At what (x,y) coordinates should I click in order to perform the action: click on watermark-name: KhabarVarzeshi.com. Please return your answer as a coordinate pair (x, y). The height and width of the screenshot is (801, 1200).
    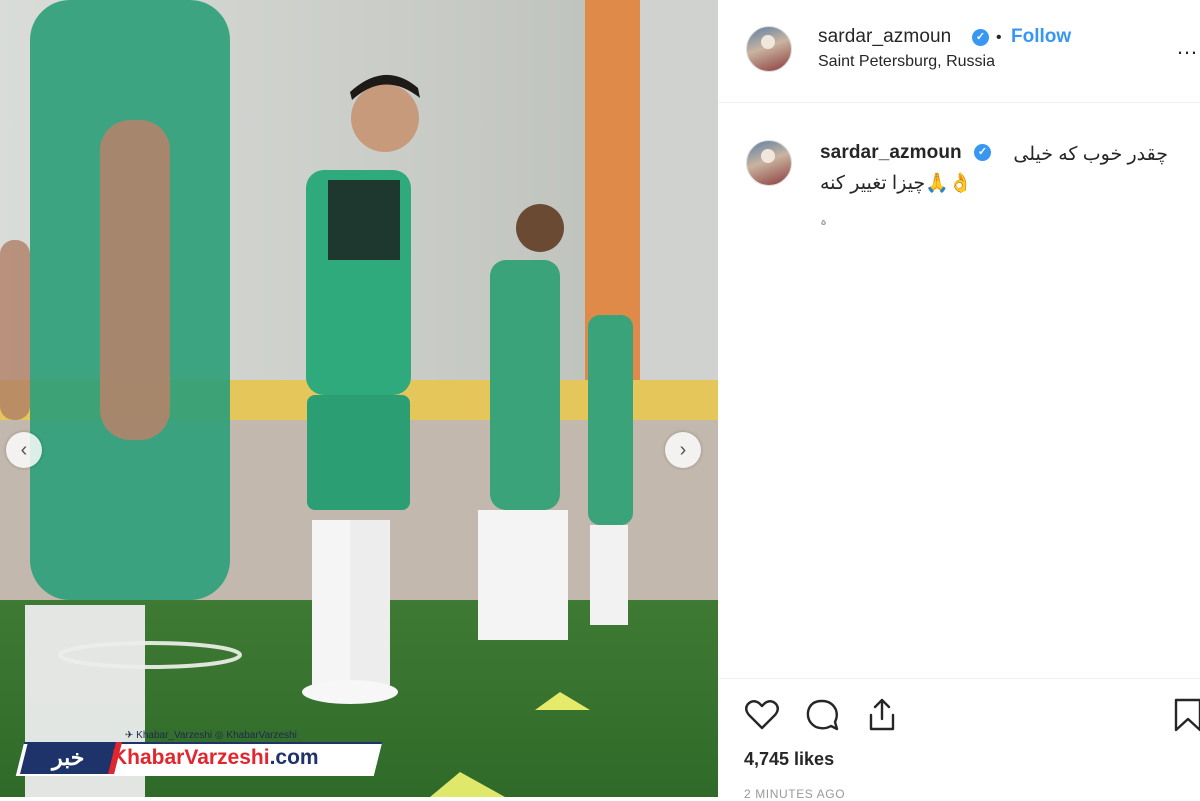
    Looking at the image, I should click on (215, 757).